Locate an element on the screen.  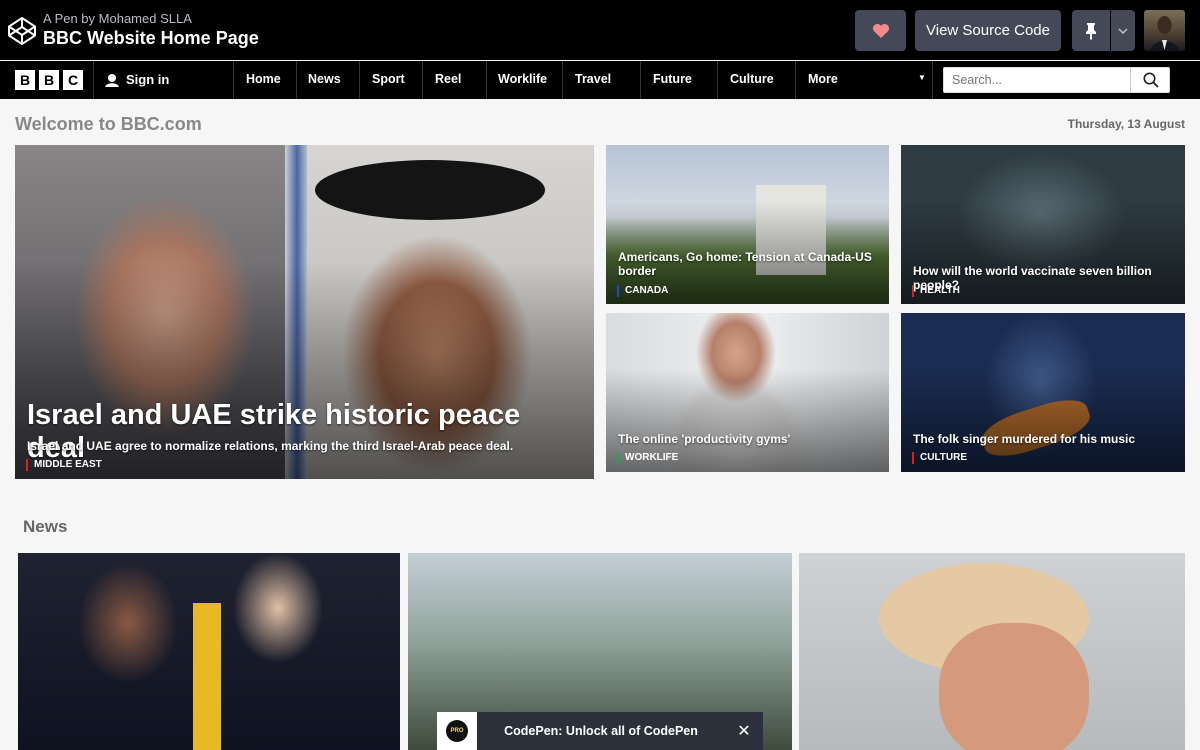
promo-text: CodePen: Unlock all of CodePen is located at coordinates (601, 731).